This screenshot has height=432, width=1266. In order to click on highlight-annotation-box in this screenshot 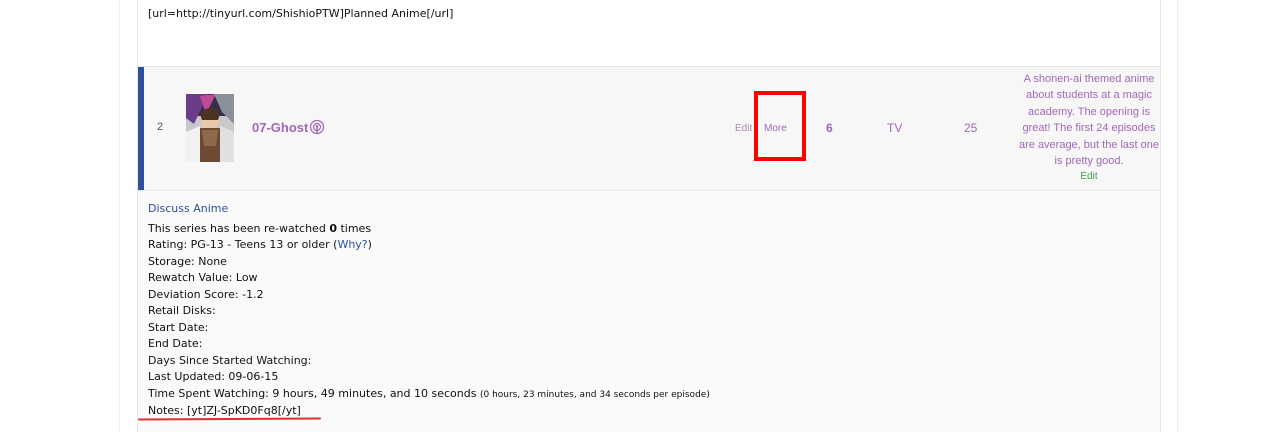, I will do `click(780, 126)`.